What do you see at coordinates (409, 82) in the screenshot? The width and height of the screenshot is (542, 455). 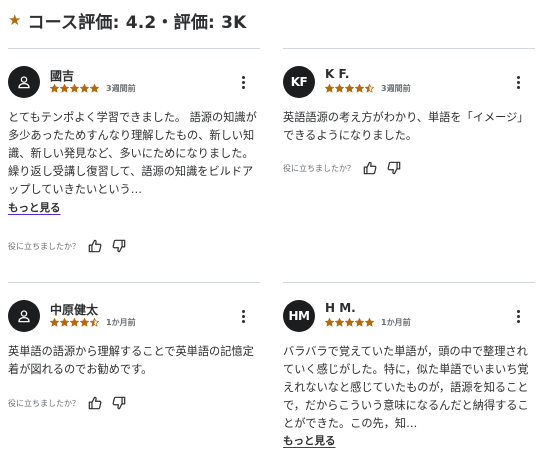 I see `review-header: KF K F. 3週間前` at bounding box center [409, 82].